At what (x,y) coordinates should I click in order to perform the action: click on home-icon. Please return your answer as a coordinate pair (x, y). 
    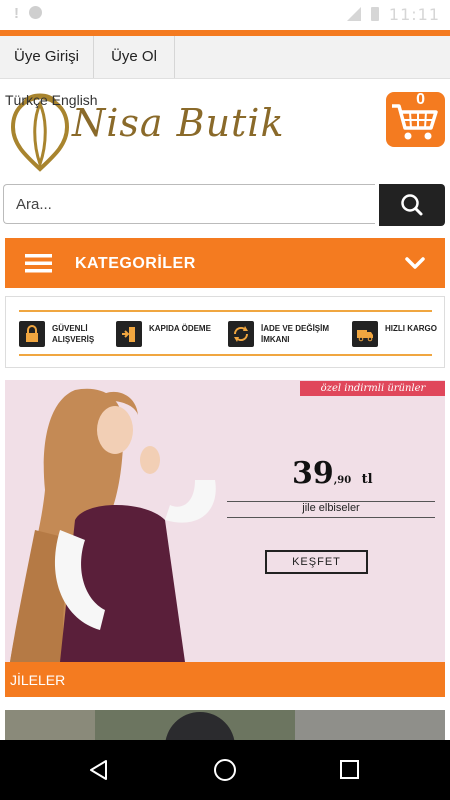
    Looking at the image, I should click on (225, 770).